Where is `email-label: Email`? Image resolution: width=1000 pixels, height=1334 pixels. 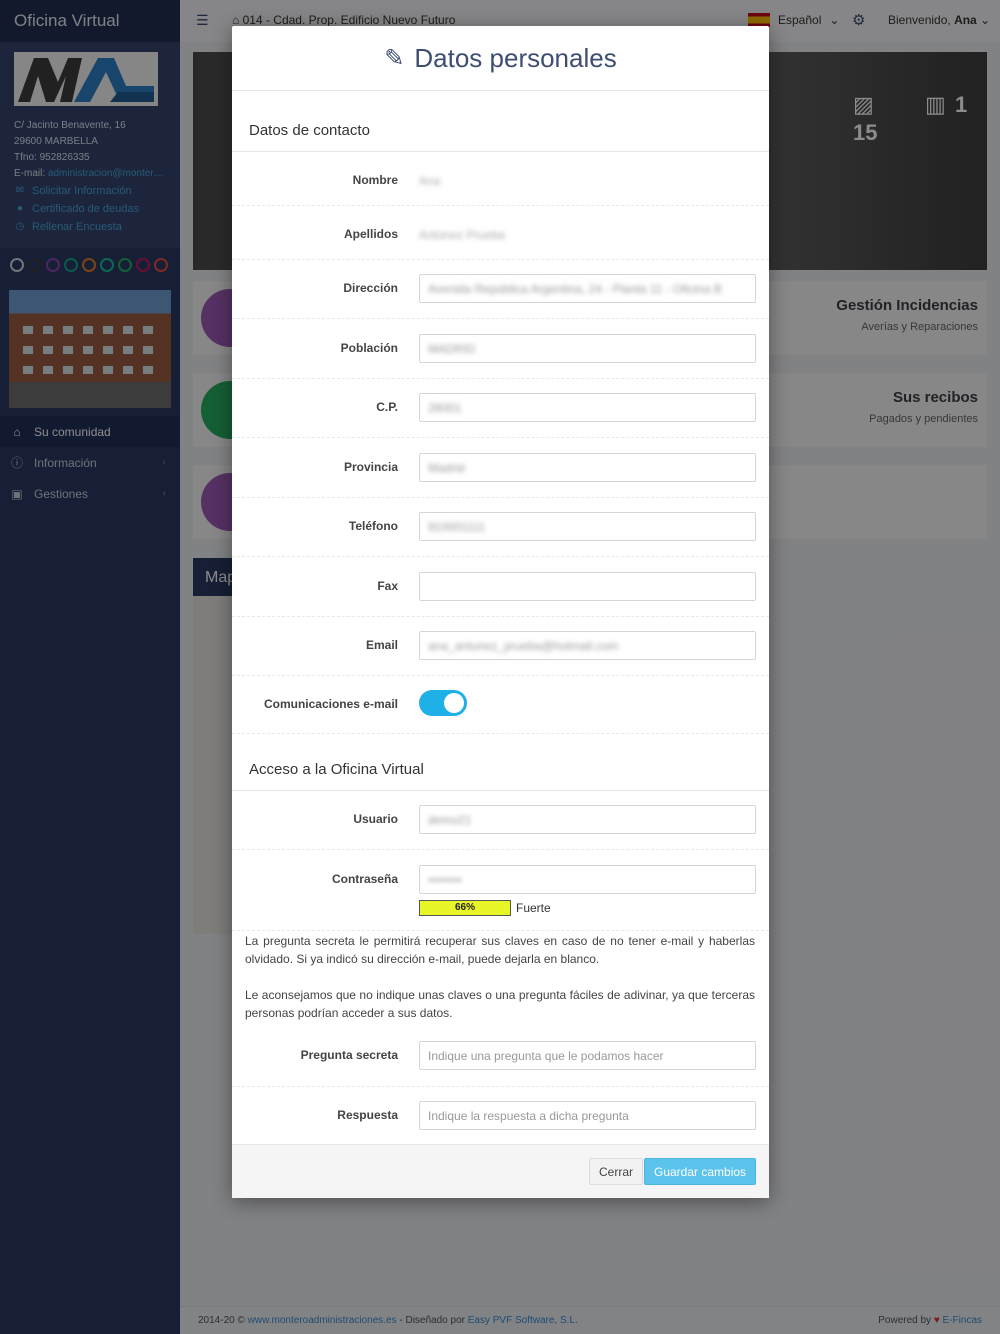 email-label: Email is located at coordinates (381, 645).